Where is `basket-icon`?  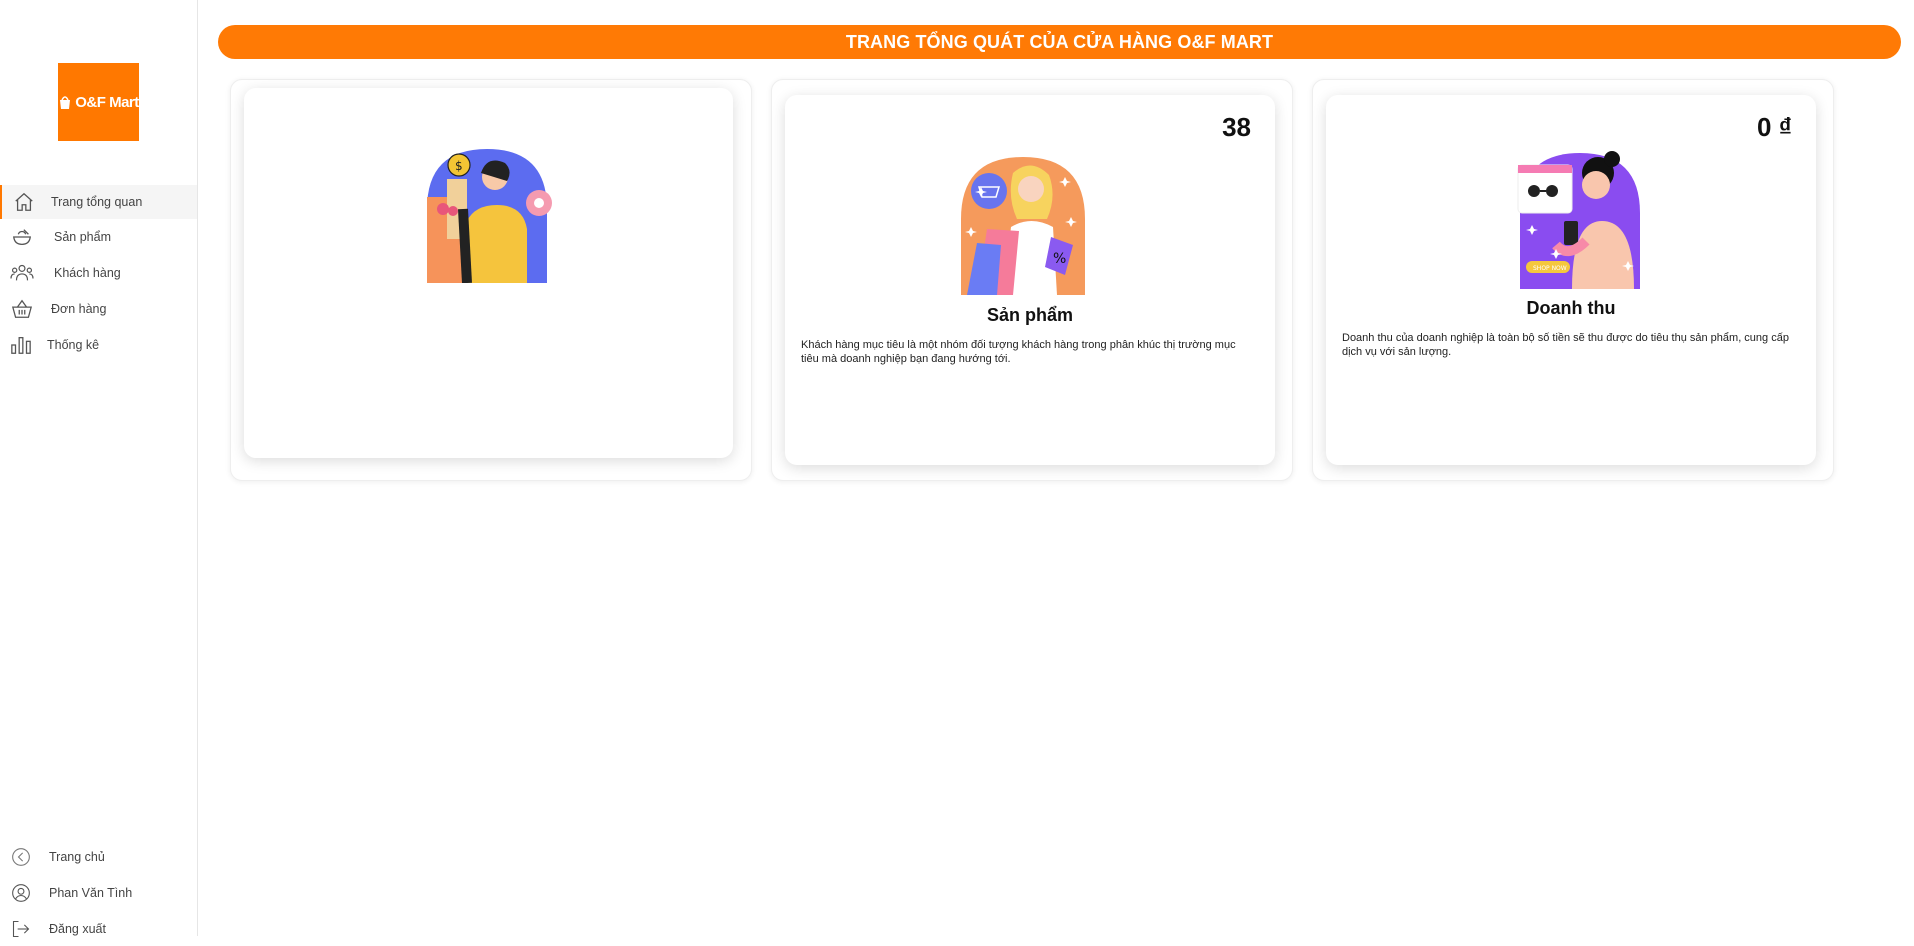
basket-icon is located at coordinates (22, 309).